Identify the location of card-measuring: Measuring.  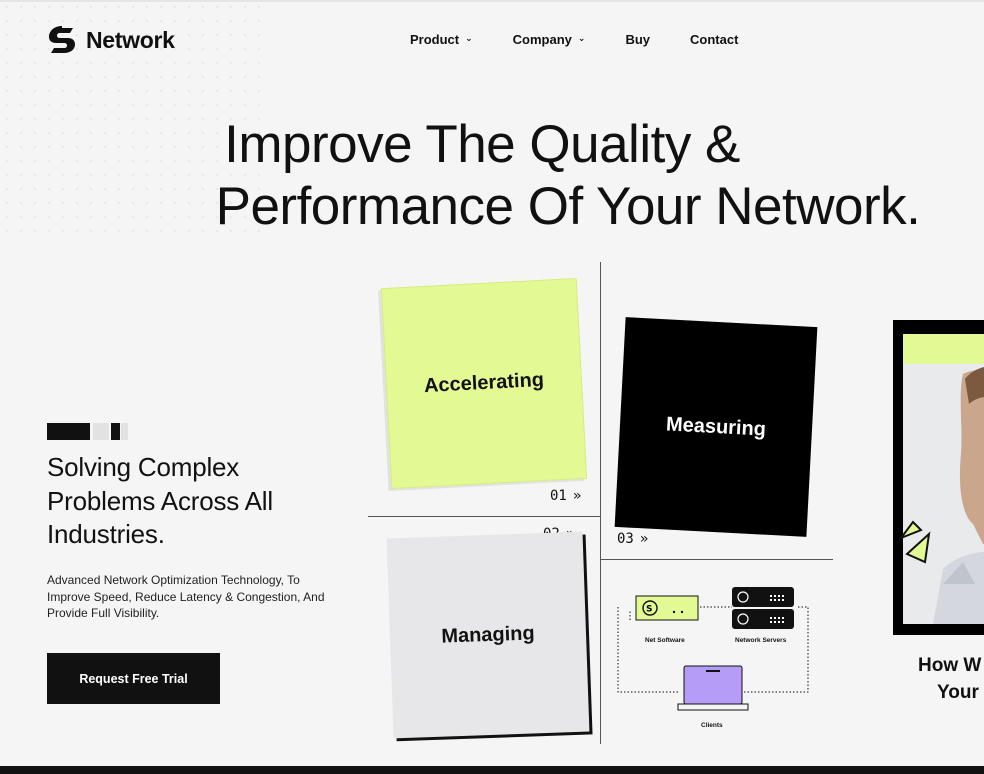
(716, 427).